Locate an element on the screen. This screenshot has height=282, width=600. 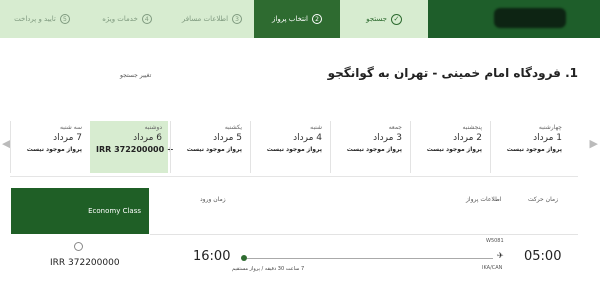
route-code: IKA/CAN is located at coordinates (492, 268).